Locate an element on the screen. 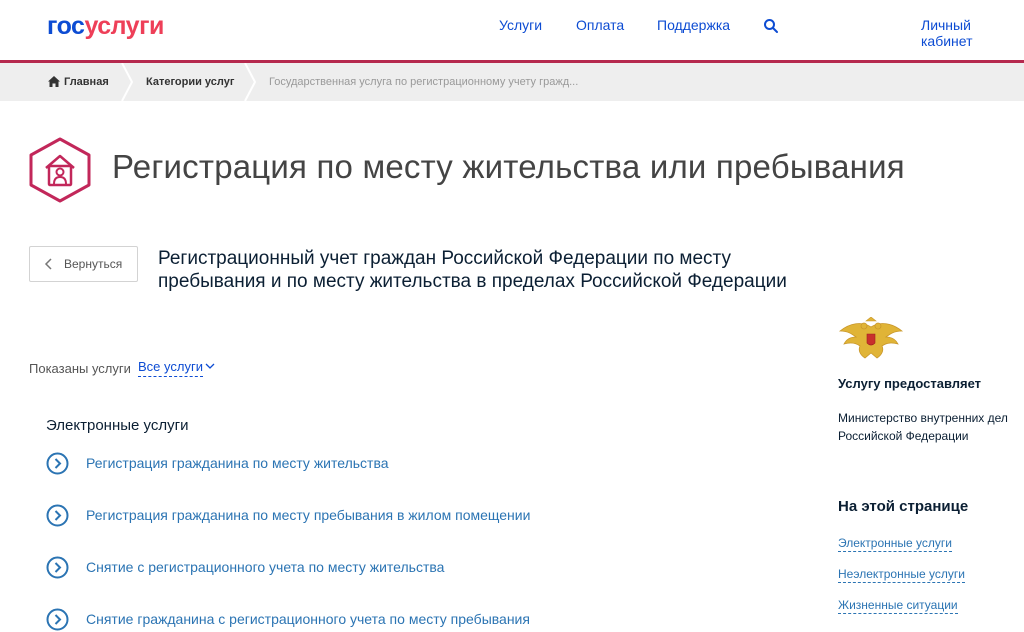  back-button: Вернуться is located at coordinates (83, 264).